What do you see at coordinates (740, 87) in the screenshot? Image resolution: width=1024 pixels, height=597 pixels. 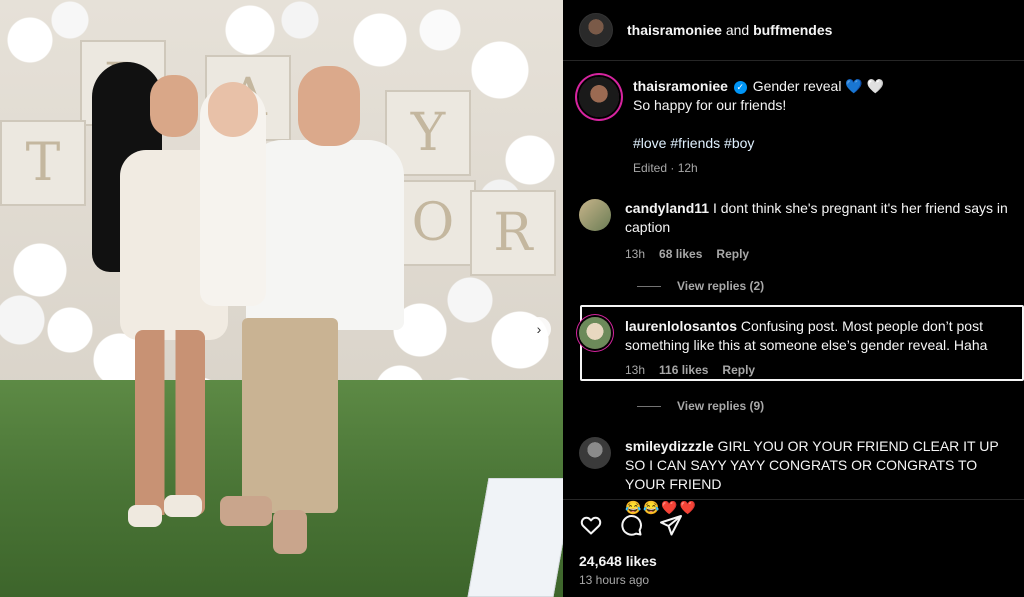 I see `verified-badge-icon: ✓` at bounding box center [740, 87].